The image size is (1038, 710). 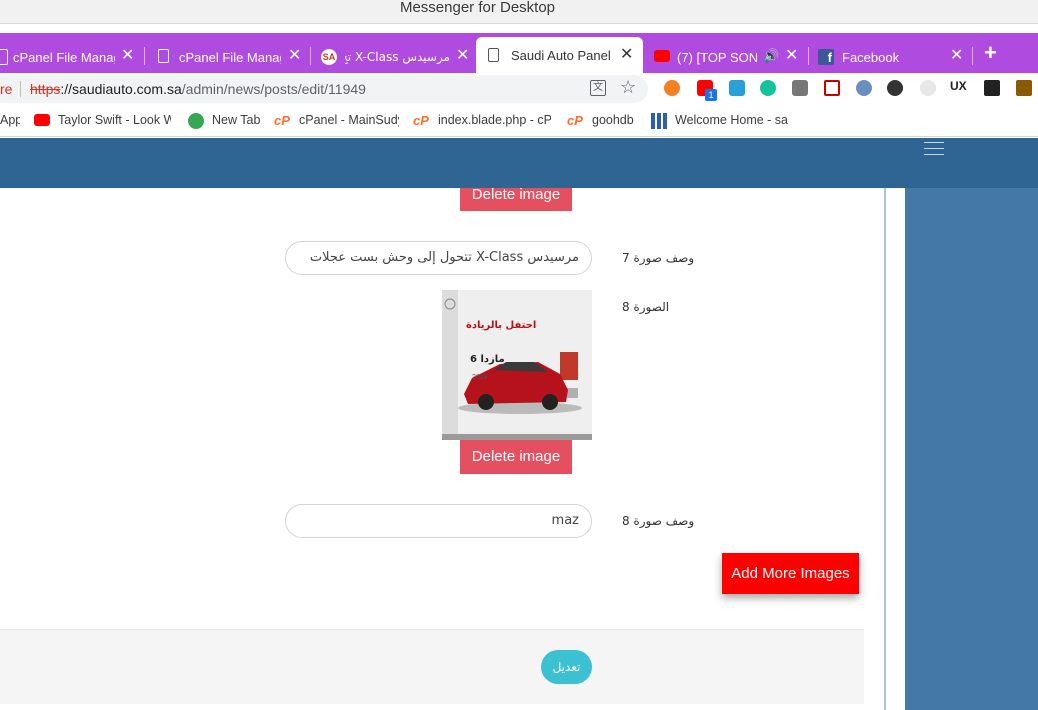 What do you see at coordinates (826, 57) in the screenshot?
I see `facebook-icon: f` at bounding box center [826, 57].